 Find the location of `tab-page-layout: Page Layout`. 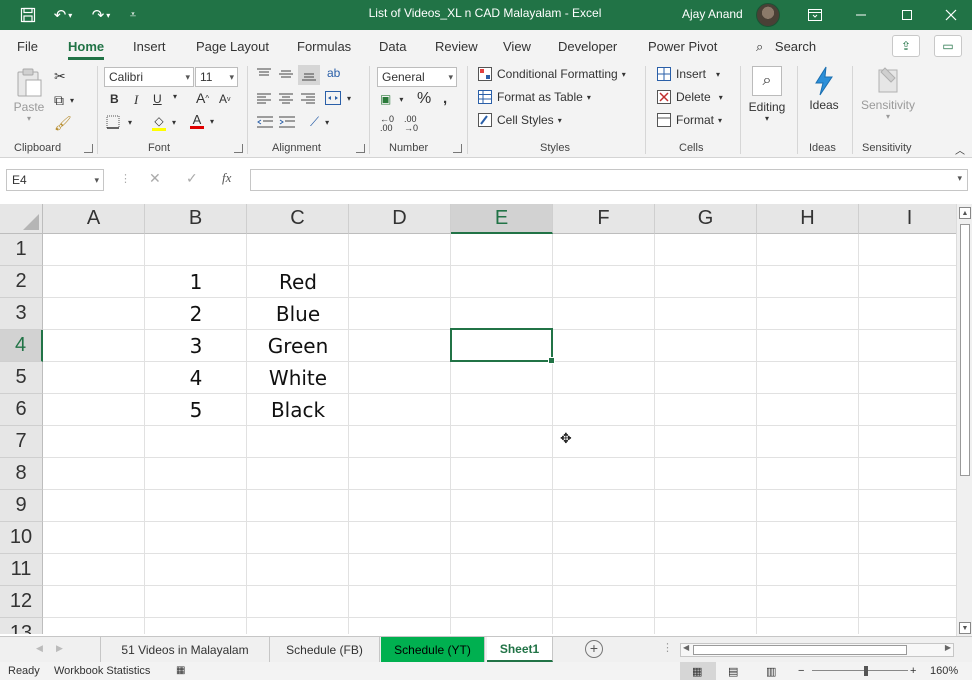

tab-page-layout: Page Layout is located at coordinates (232, 46).